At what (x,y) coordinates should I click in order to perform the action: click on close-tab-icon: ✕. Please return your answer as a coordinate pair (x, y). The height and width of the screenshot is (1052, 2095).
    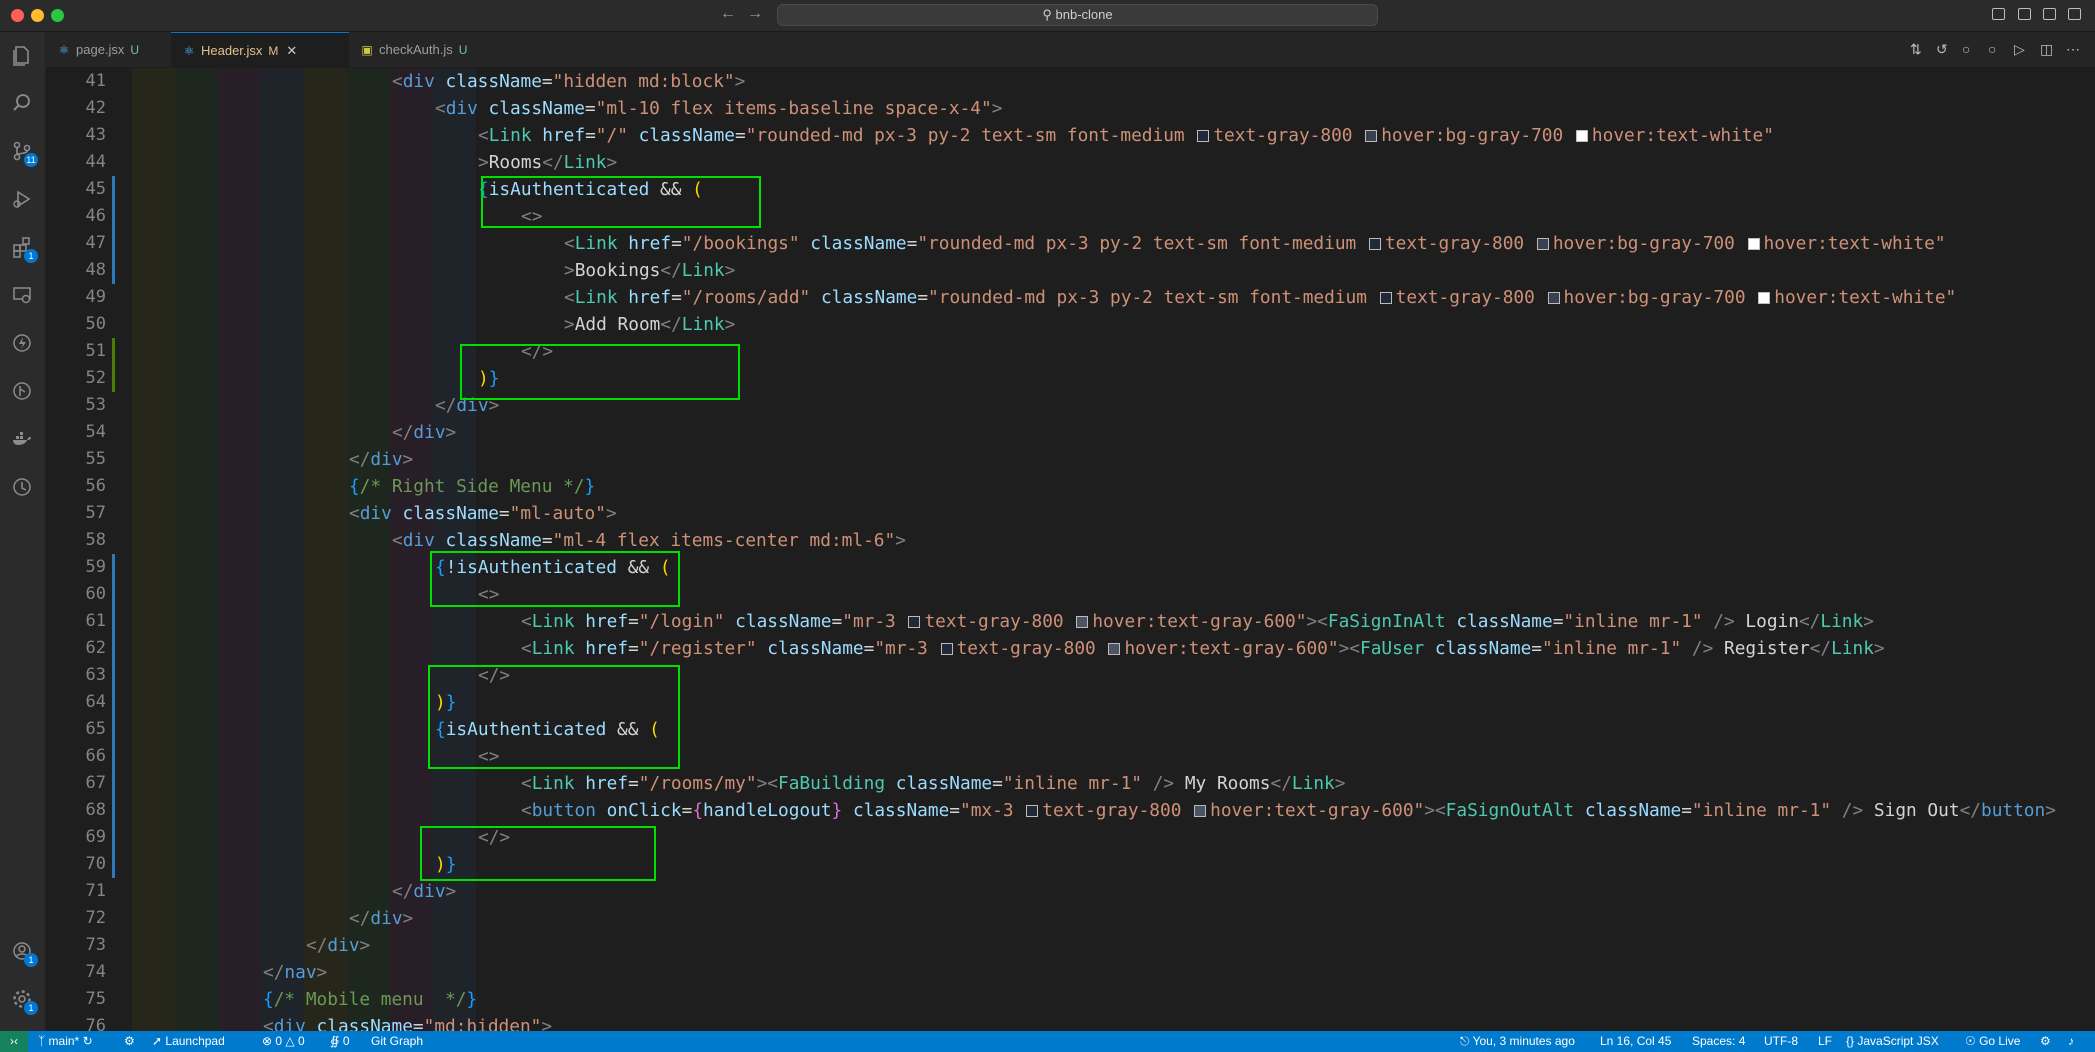
    Looking at the image, I should click on (291, 50).